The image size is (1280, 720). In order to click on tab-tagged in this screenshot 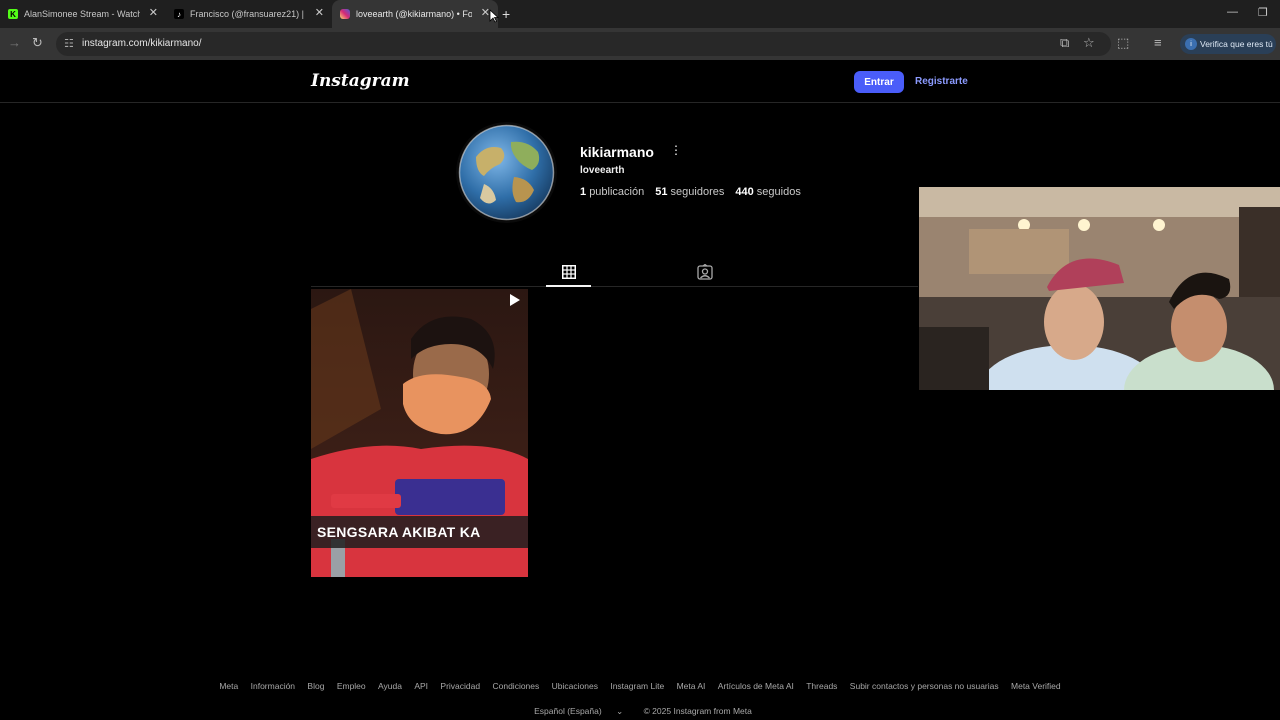, I will do `click(705, 272)`.